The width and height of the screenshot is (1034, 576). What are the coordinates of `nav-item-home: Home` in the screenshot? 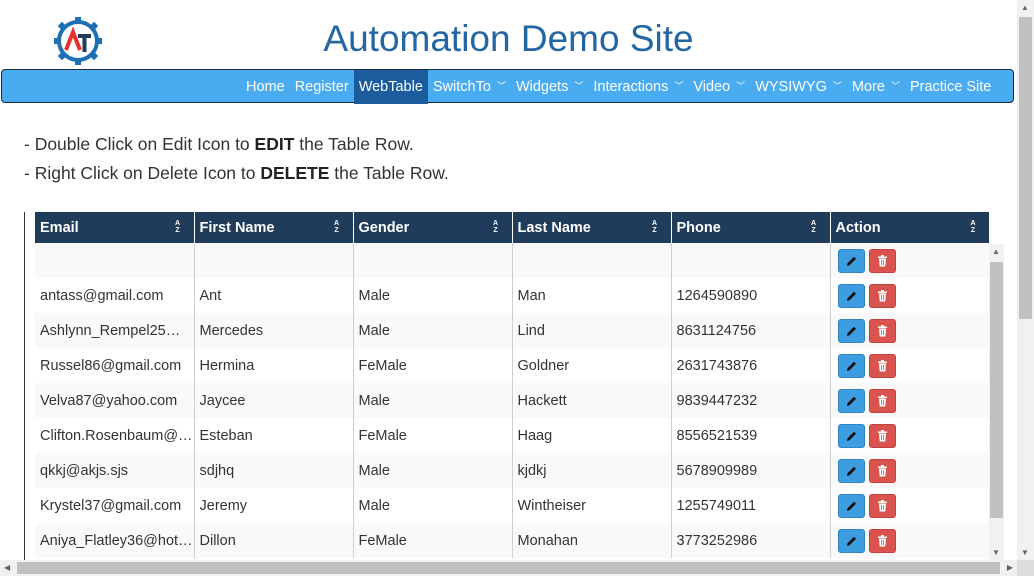 It's located at (265, 87).